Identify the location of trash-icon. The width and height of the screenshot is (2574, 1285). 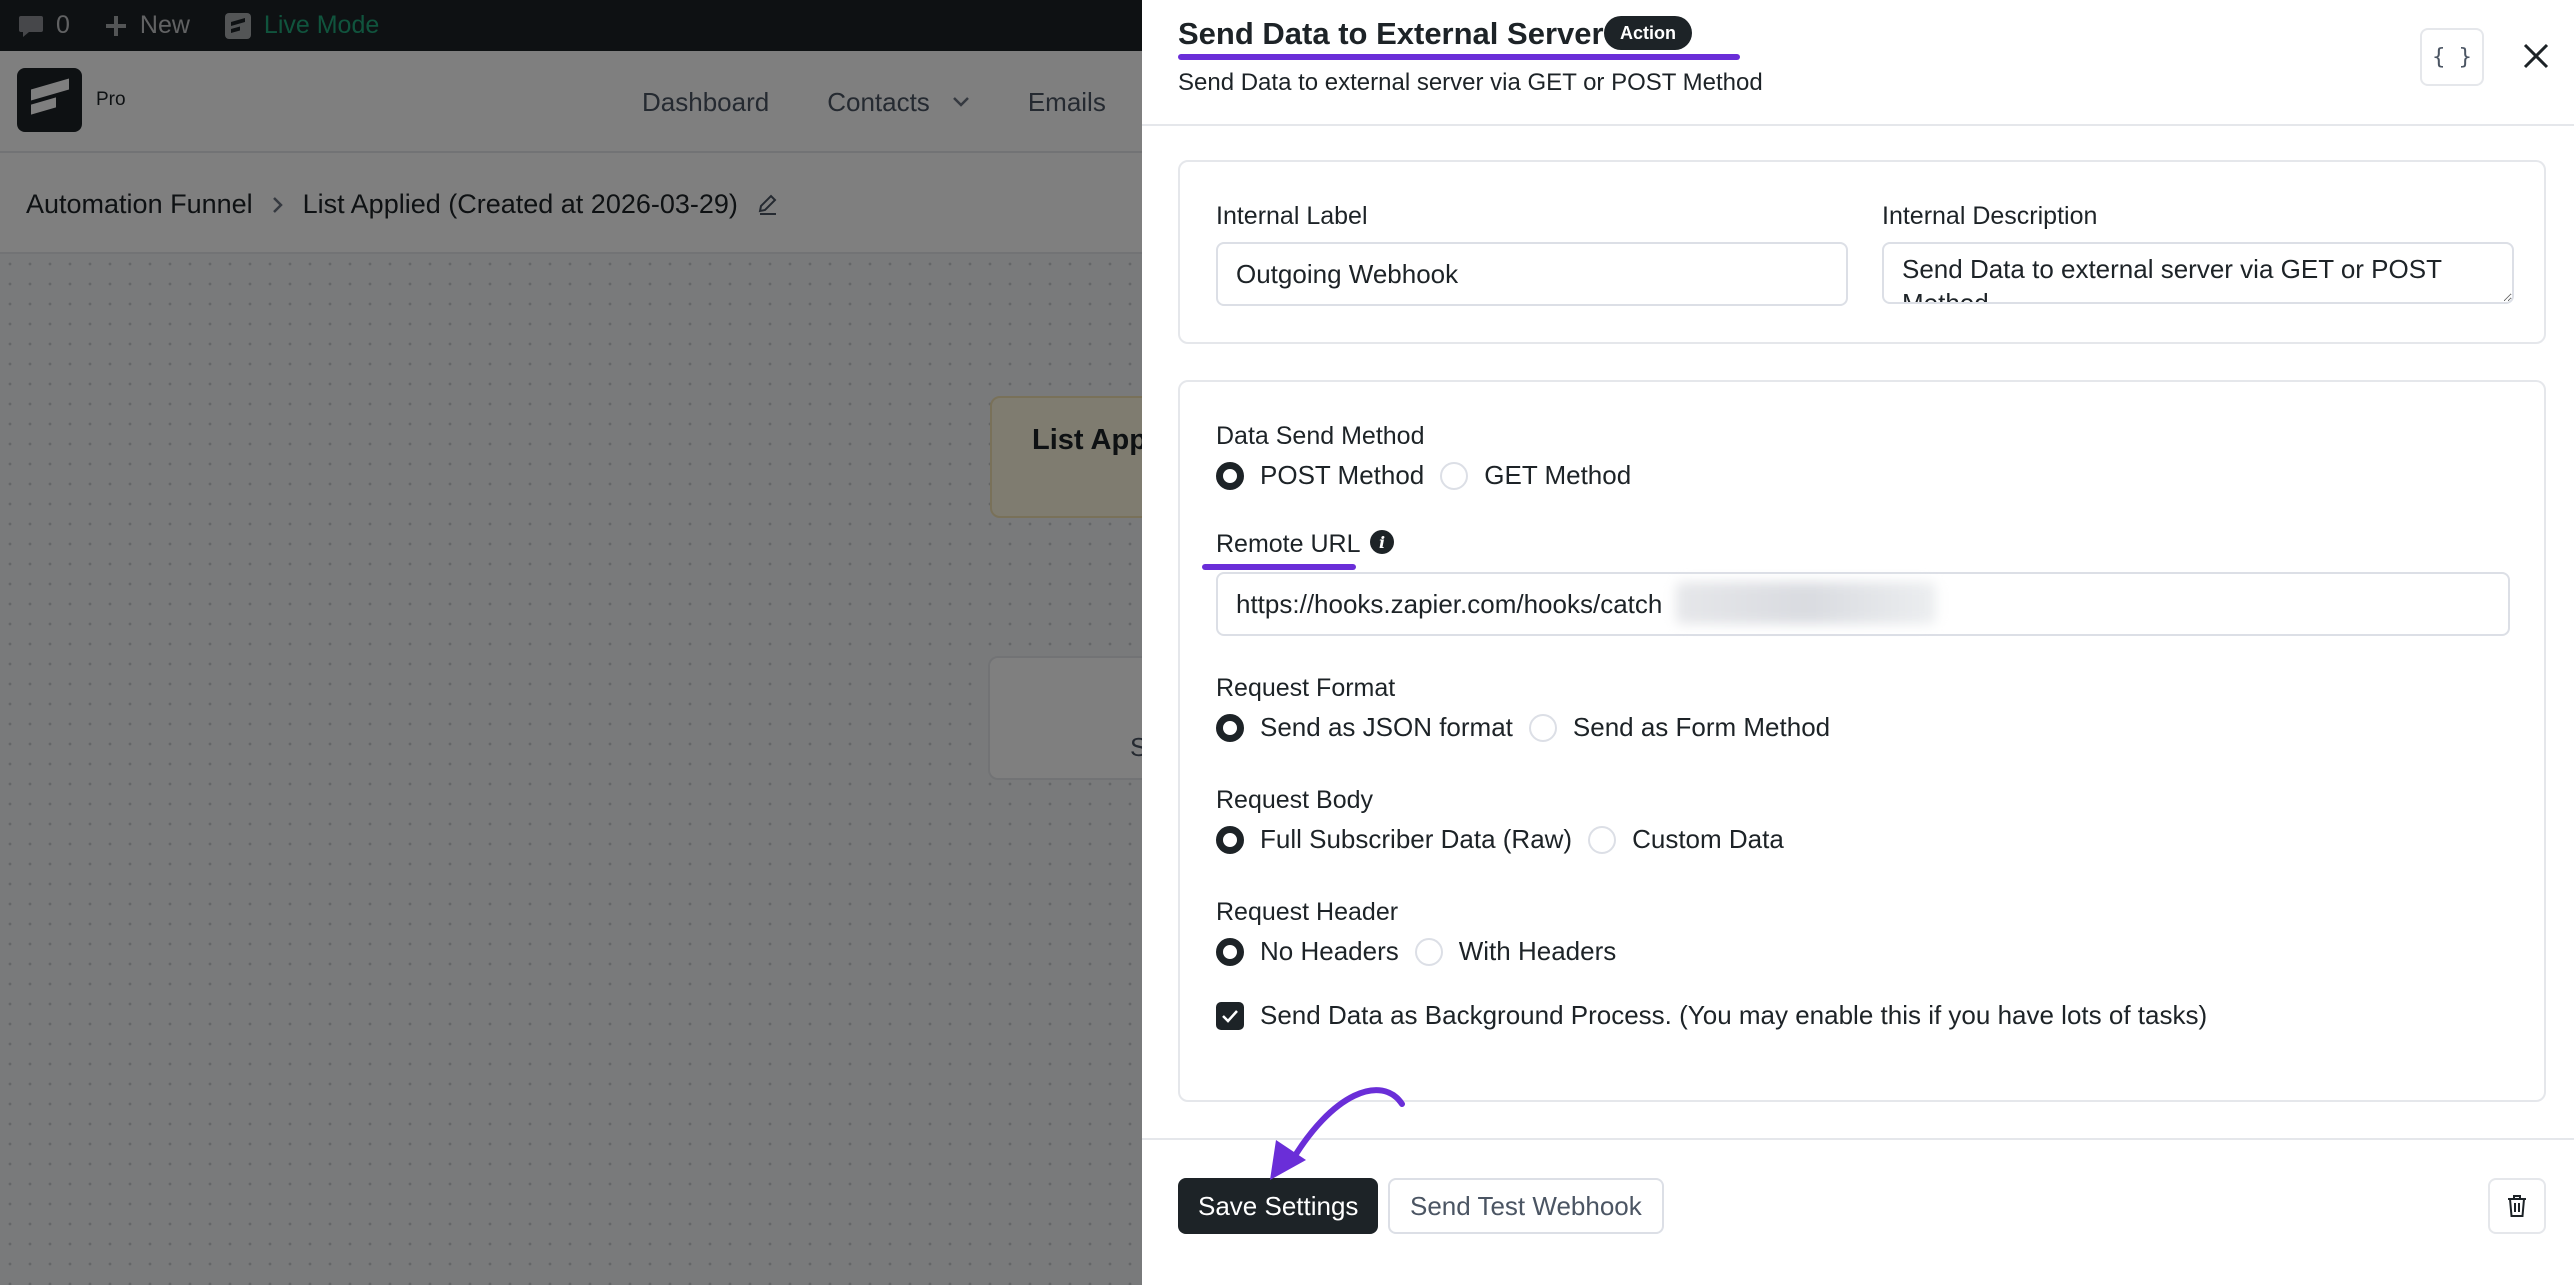
(2517, 1206).